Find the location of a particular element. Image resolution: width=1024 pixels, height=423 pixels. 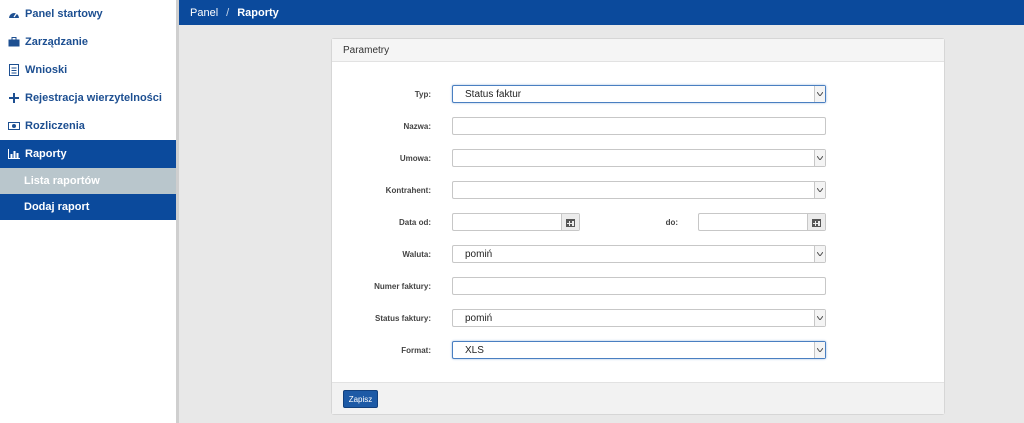

sidebar-item-wnioski: Wnioski is located at coordinates (88, 70).